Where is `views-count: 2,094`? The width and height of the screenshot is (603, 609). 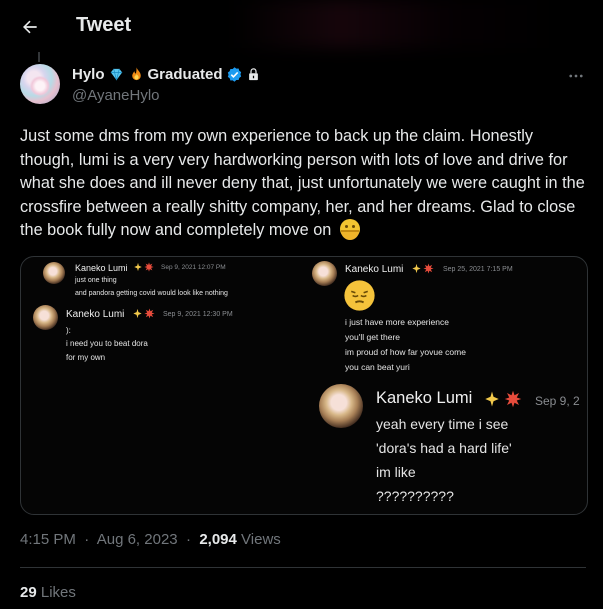 views-count: 2,094 is located at coordinates (218, 539).